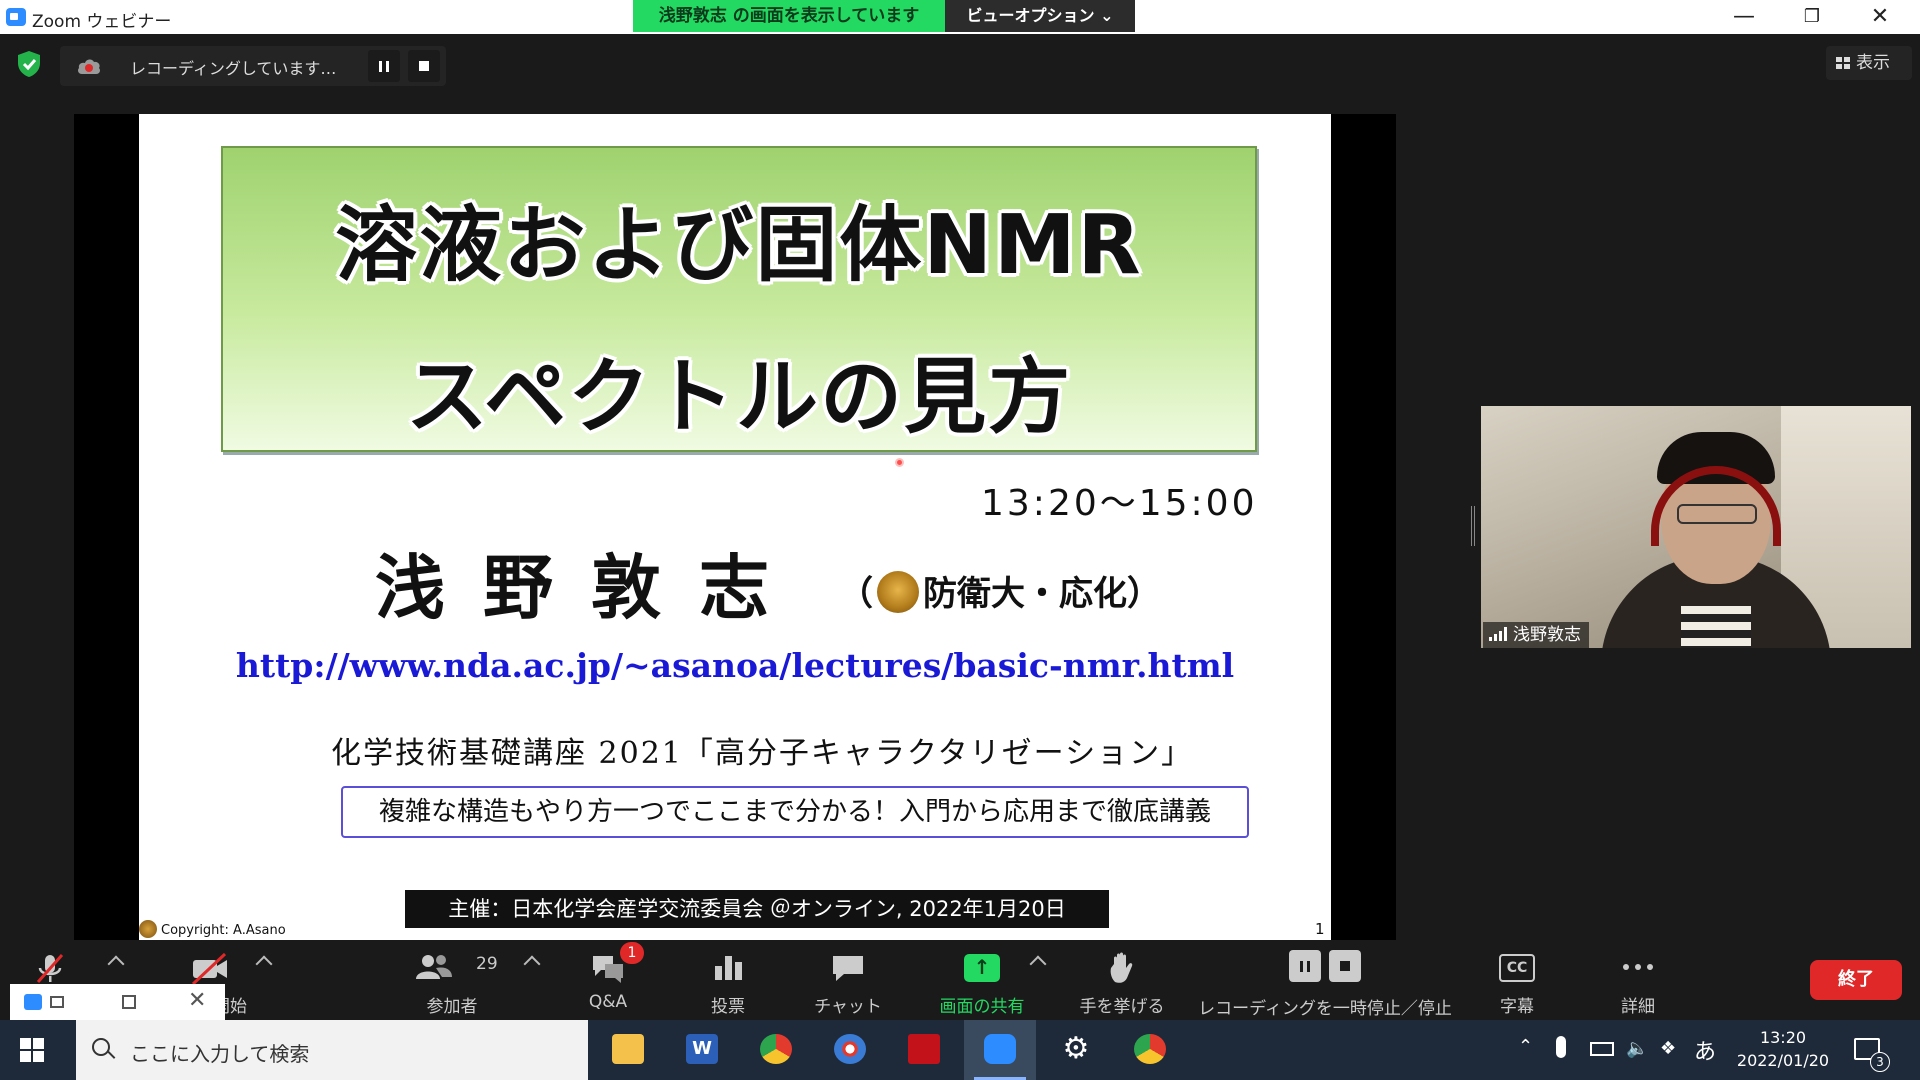  What do you see at coordinates (608, 1002) in the screenshot?
I see `qa-label: Q&A` at bounding box center [608, 1002].